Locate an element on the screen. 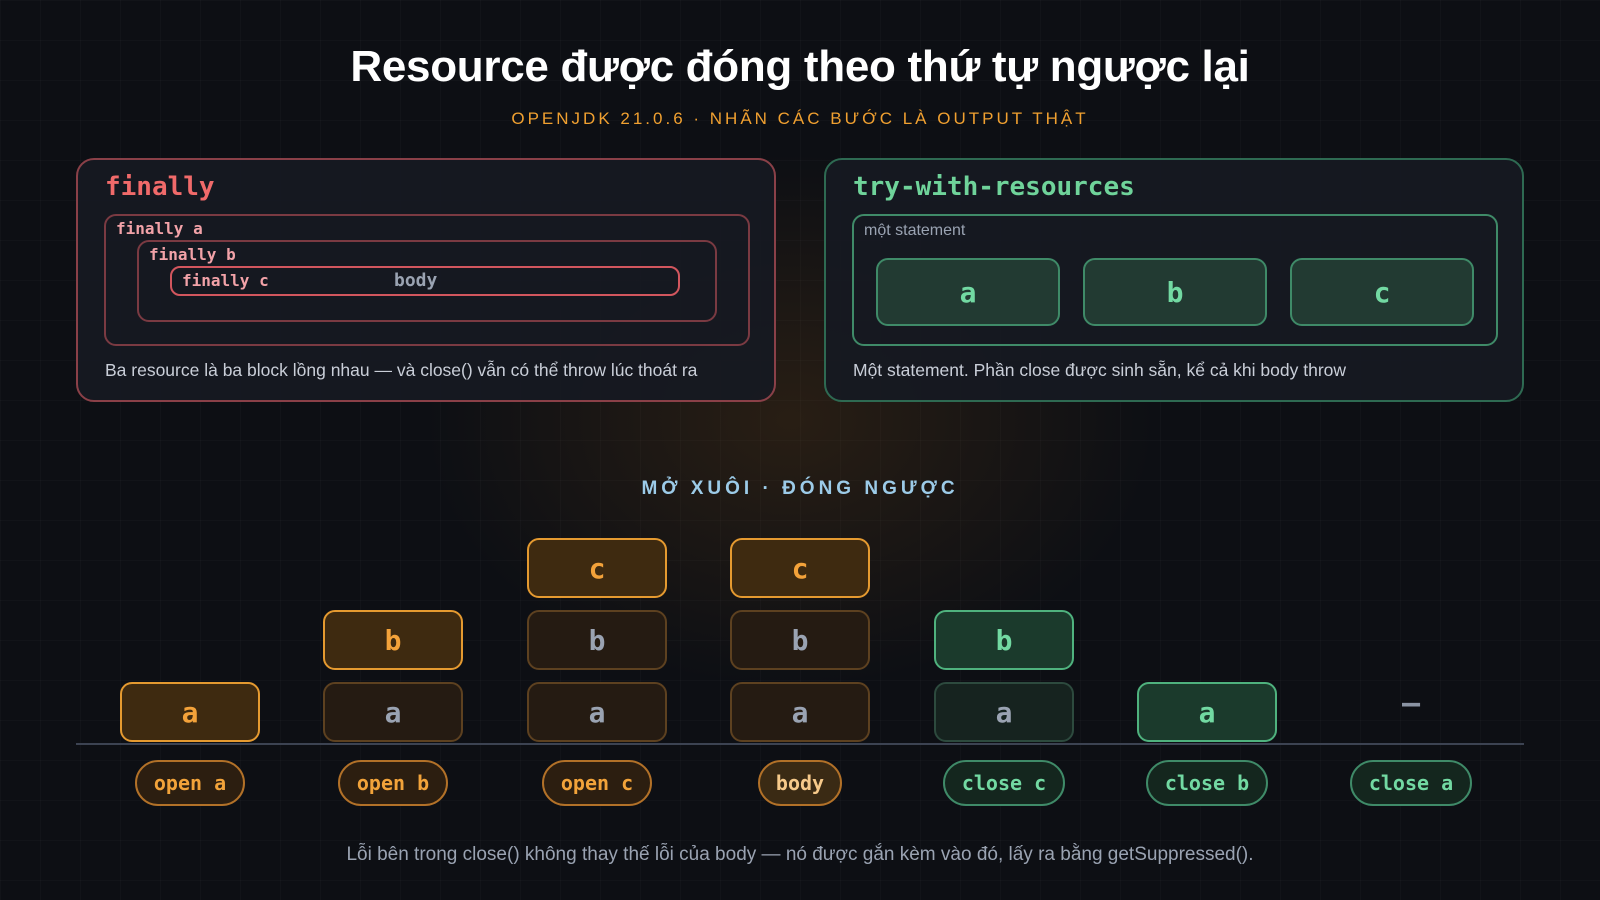 The width and height of the screenshot is (1600, 900). twr-resource-b: b is located at coordinates (1175, 292).